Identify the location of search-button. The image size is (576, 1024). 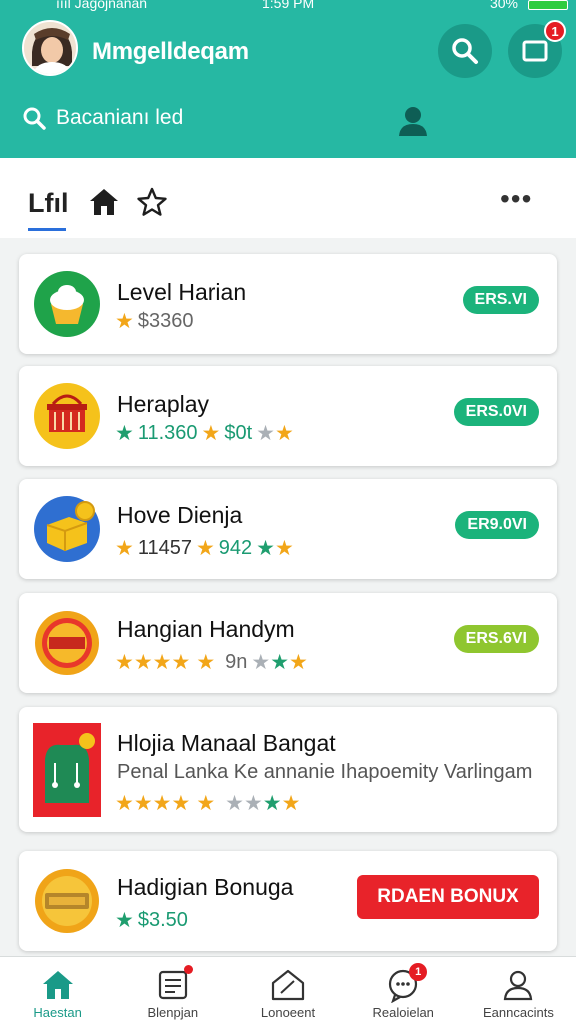
(465, 51).